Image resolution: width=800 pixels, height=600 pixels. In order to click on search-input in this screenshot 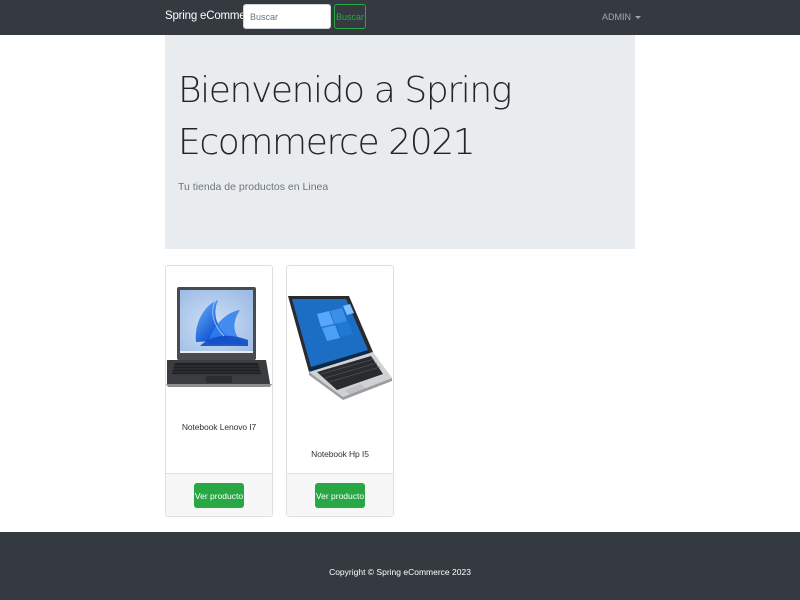, I will do `click(287, 16)`.